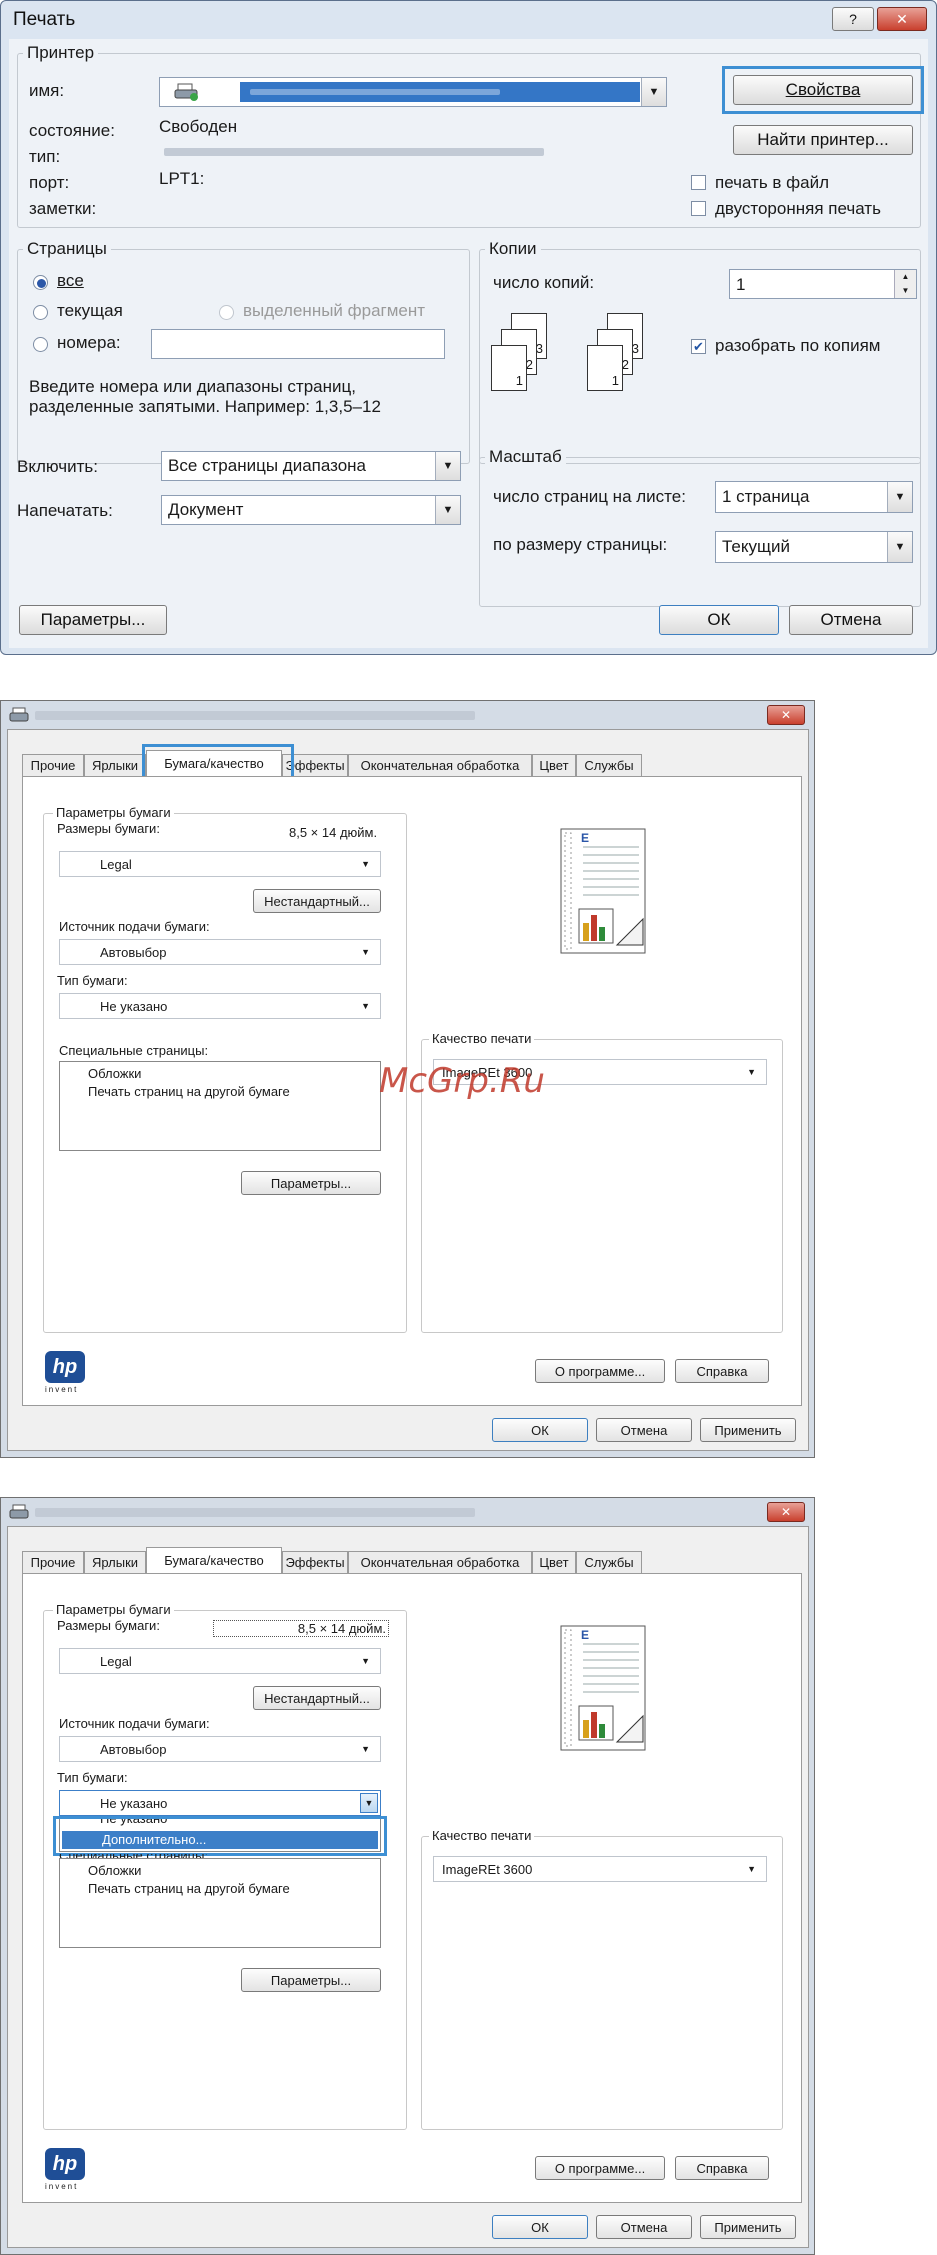 This screenshot has width=937, height=2255. What do you see at coordinates (220, 1836) in the screenshot?
I see `dropdown-highlight` at bounding box center [220, 1836].